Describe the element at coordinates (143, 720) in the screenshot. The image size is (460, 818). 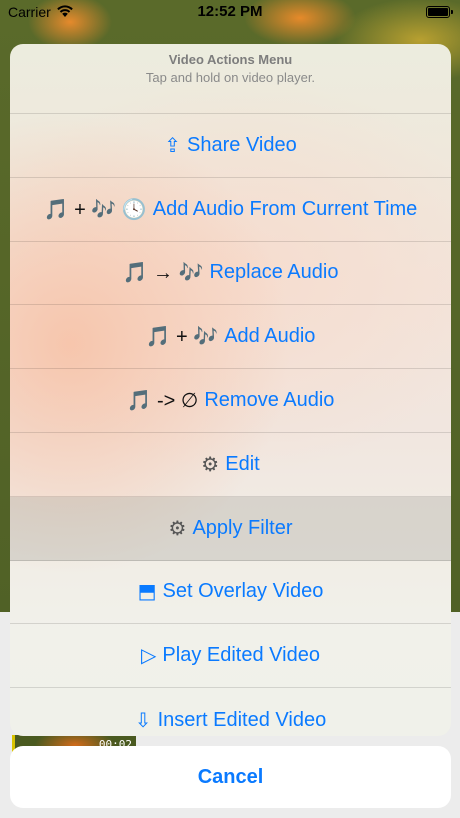
I see `action-glyph-icon: ⇩` at that location.